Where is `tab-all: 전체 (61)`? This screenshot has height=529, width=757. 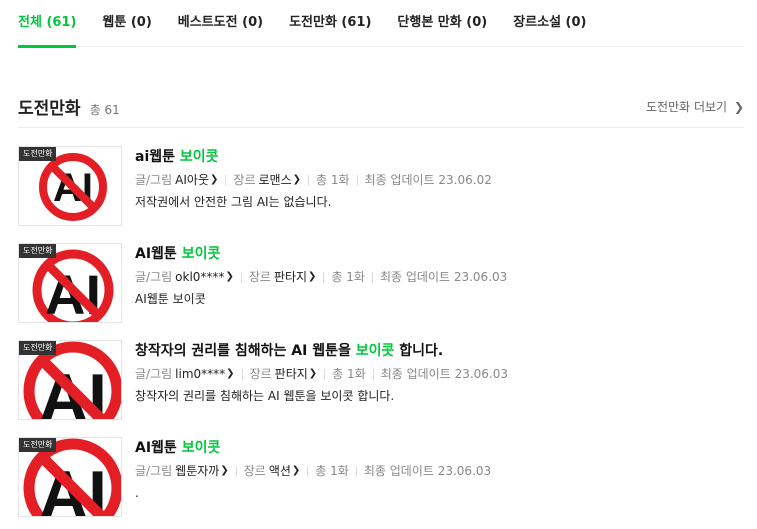 tab-all: 전체 (61) is located at coordinates (47, 24).